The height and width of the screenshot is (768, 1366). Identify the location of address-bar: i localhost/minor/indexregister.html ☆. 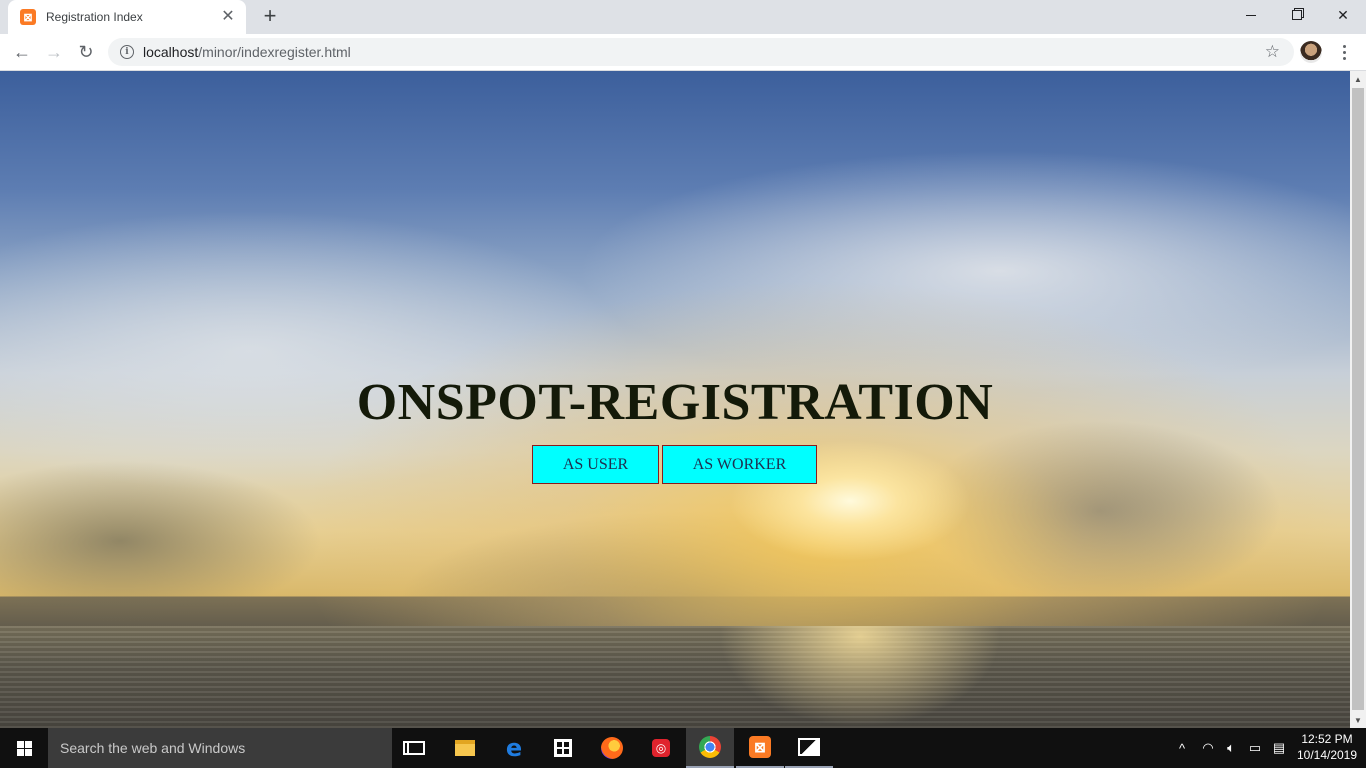
(701, 52).